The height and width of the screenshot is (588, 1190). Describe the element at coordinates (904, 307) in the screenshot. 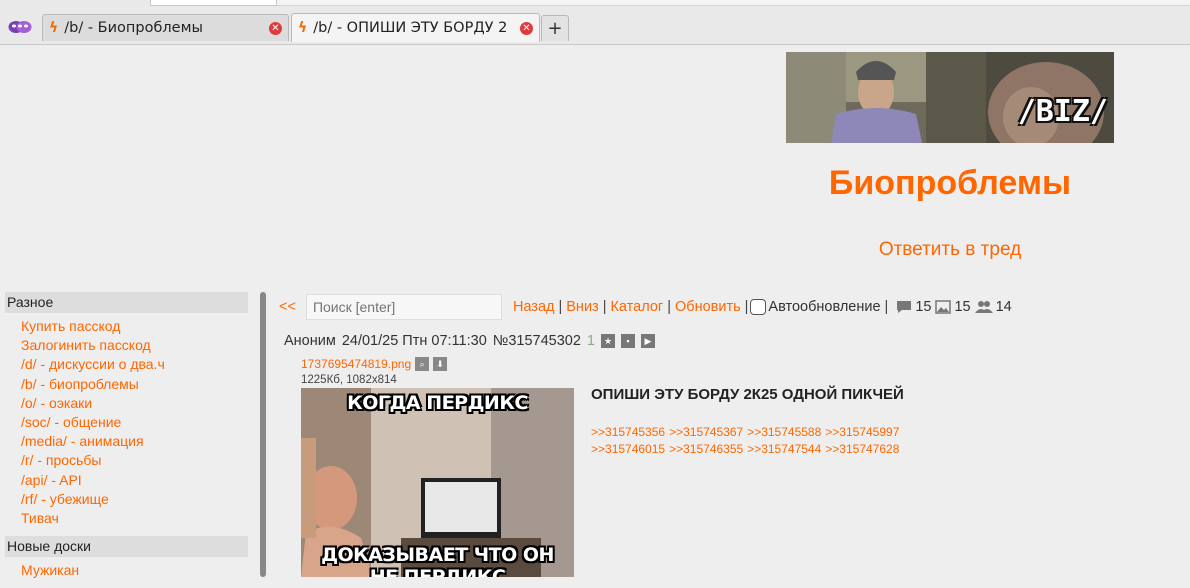

I see `speech-bubble-icon` at that location.